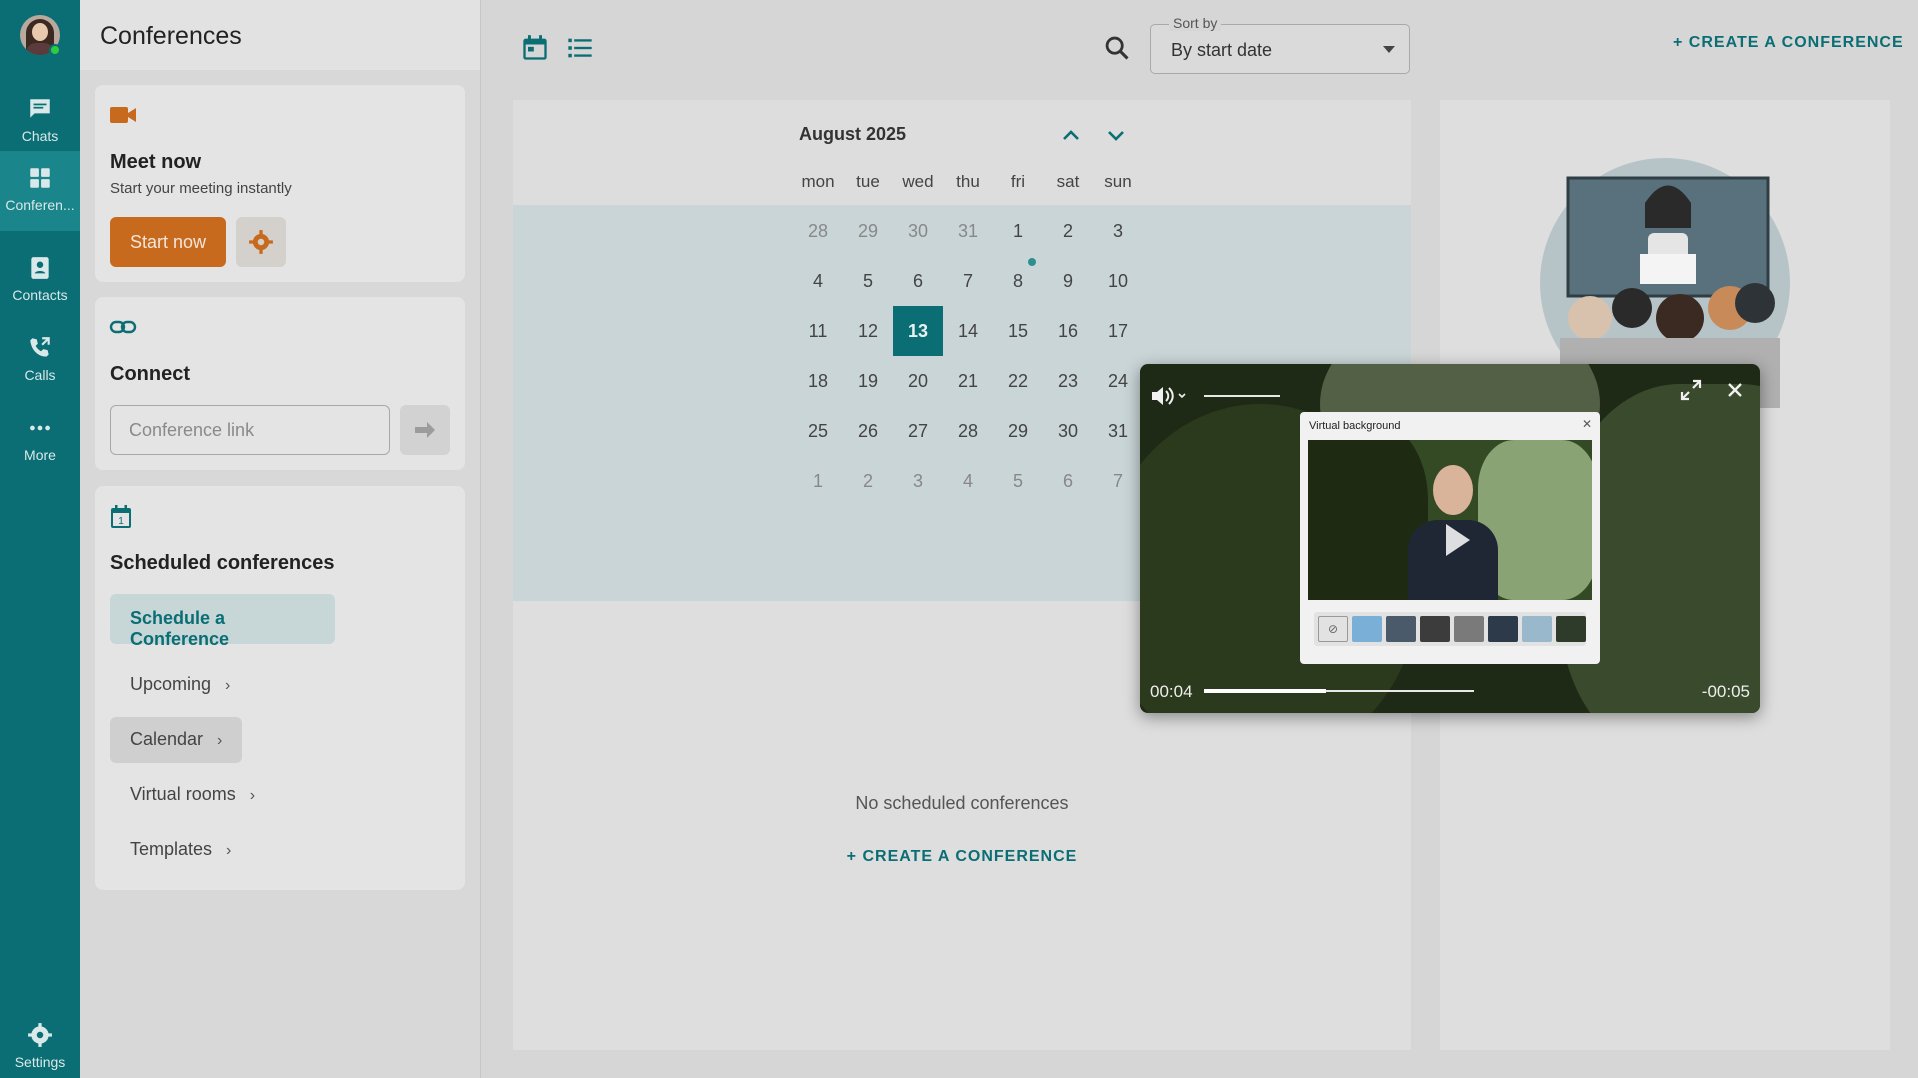 This screenshot has height=1078, width=1918. I want to click on volume-slider, so click(1242, 396).